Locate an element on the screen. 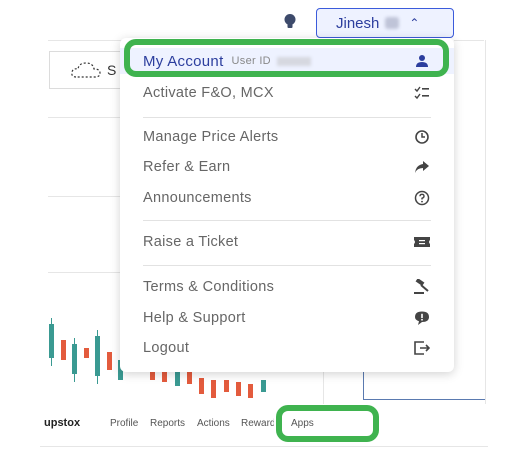  help-circle-icon is located at coordinates (422, 198).